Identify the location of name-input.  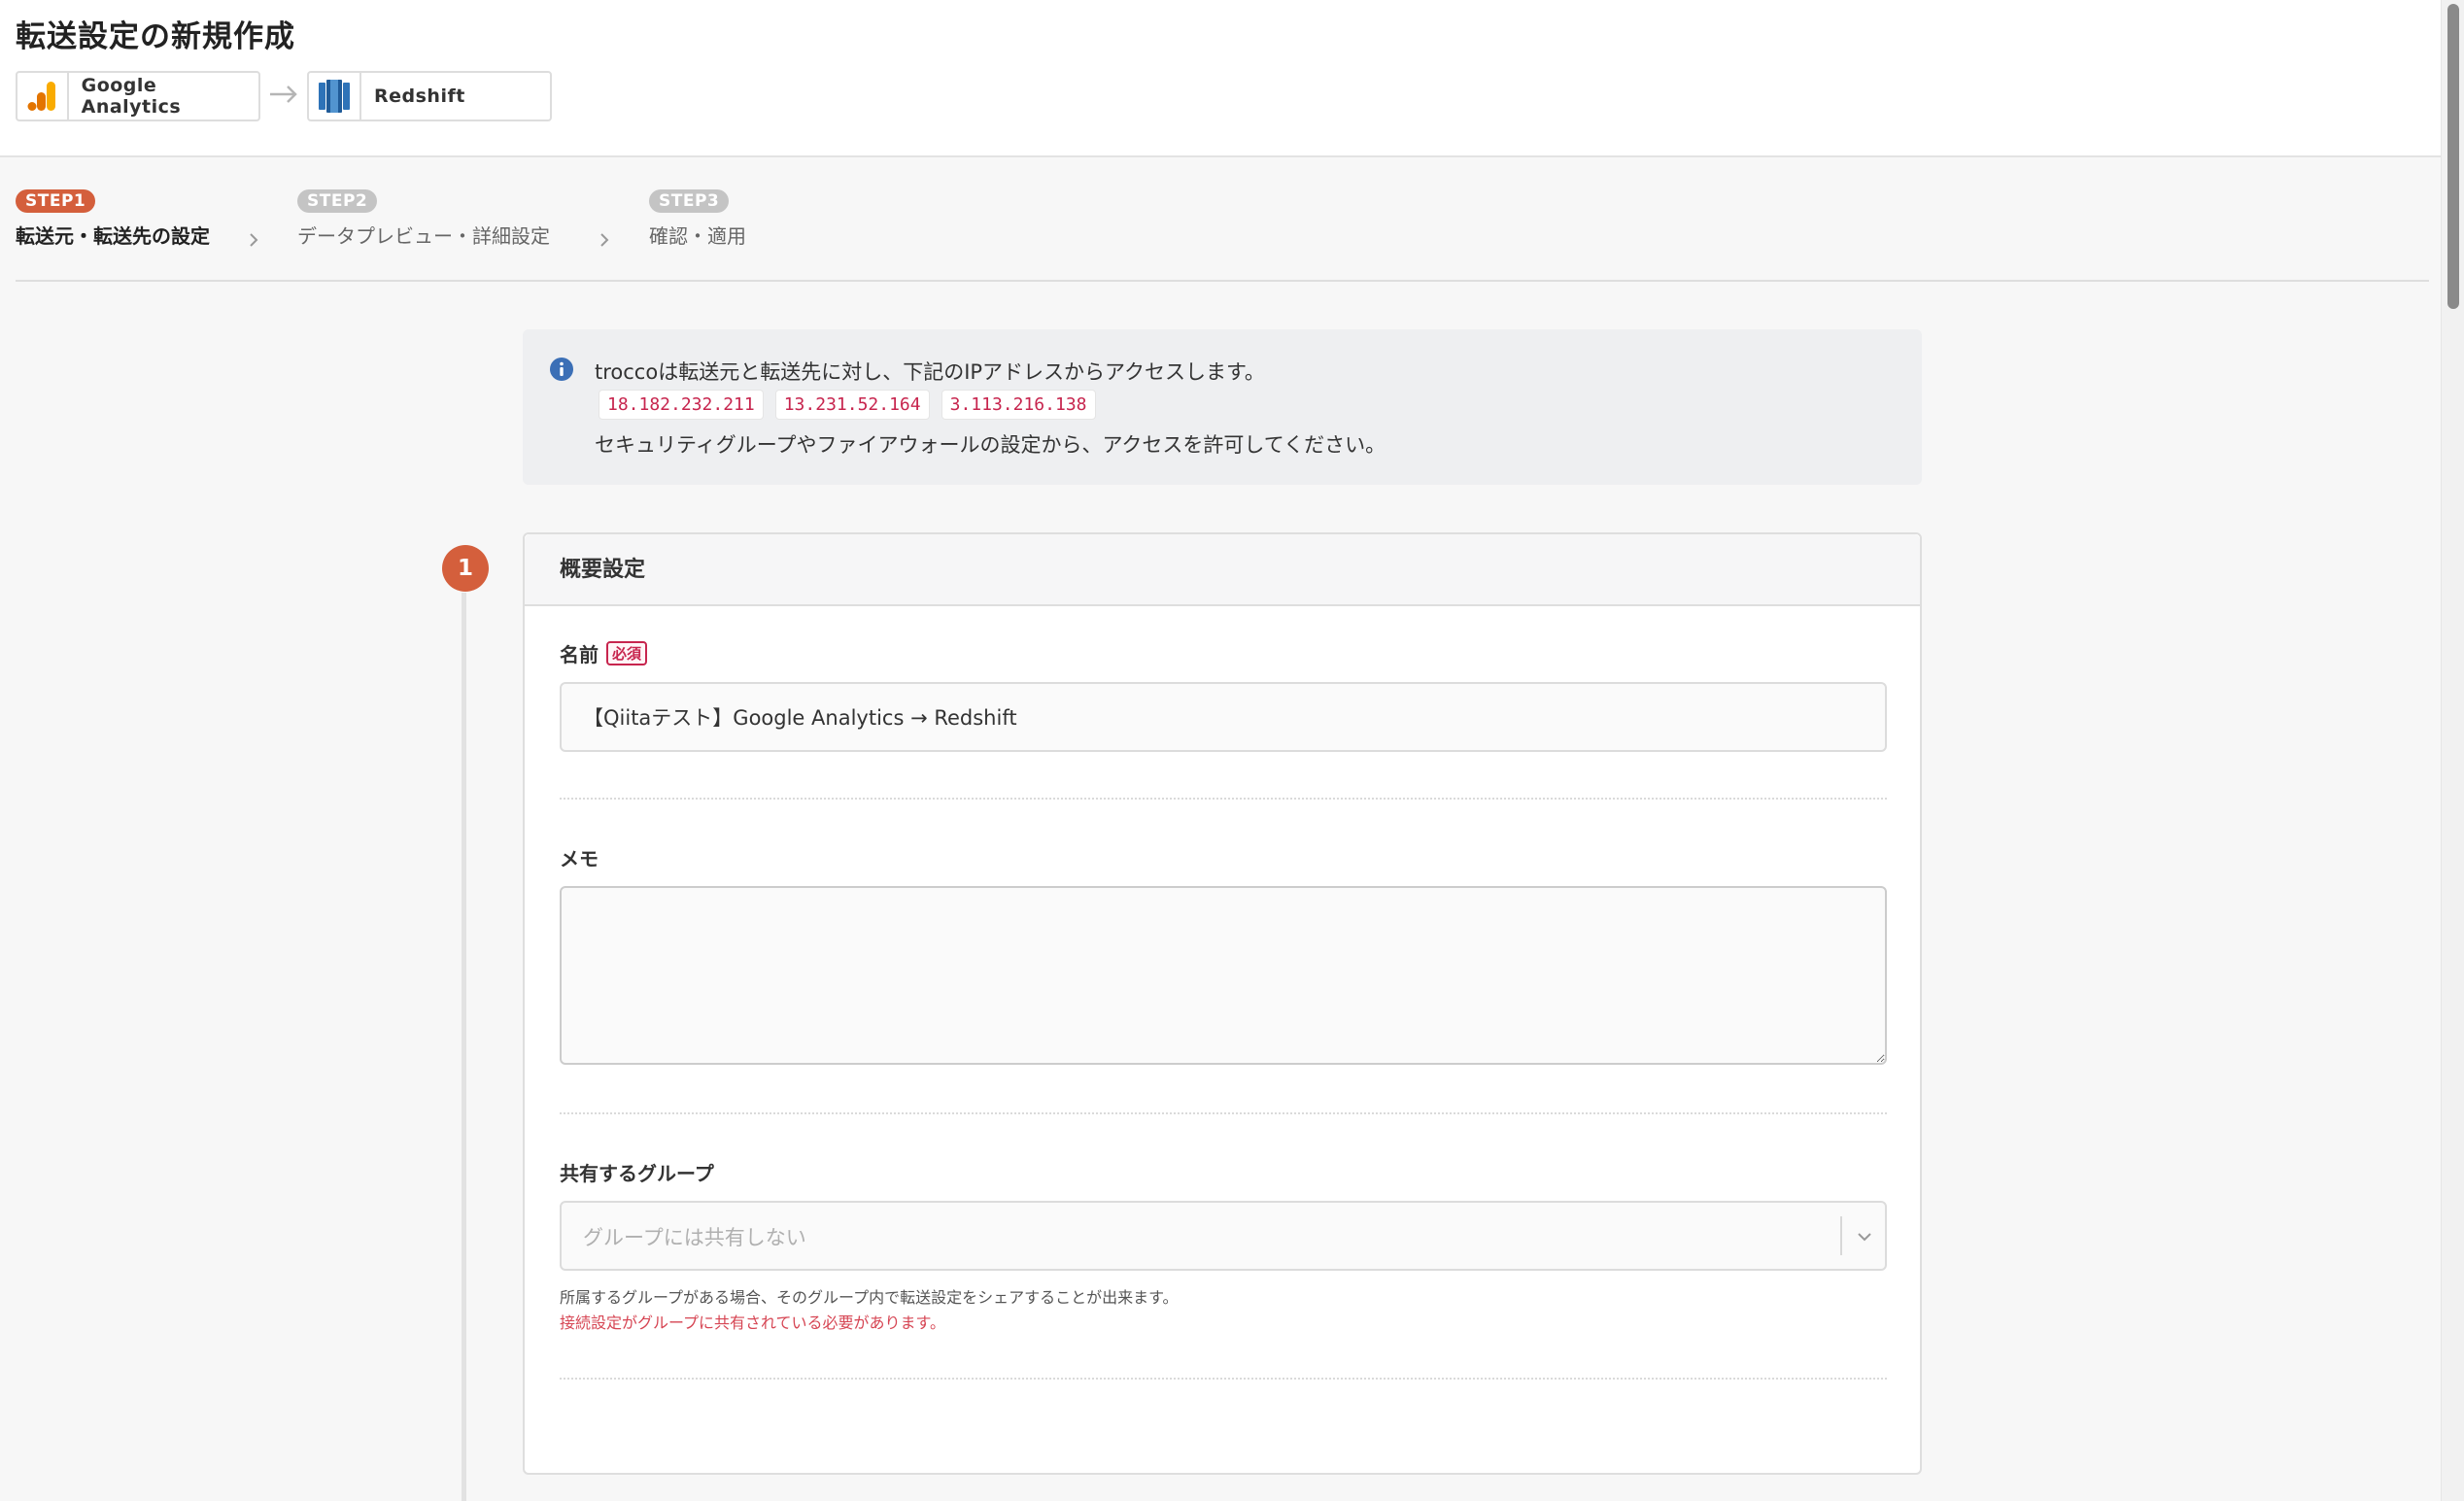
(1223, 717).